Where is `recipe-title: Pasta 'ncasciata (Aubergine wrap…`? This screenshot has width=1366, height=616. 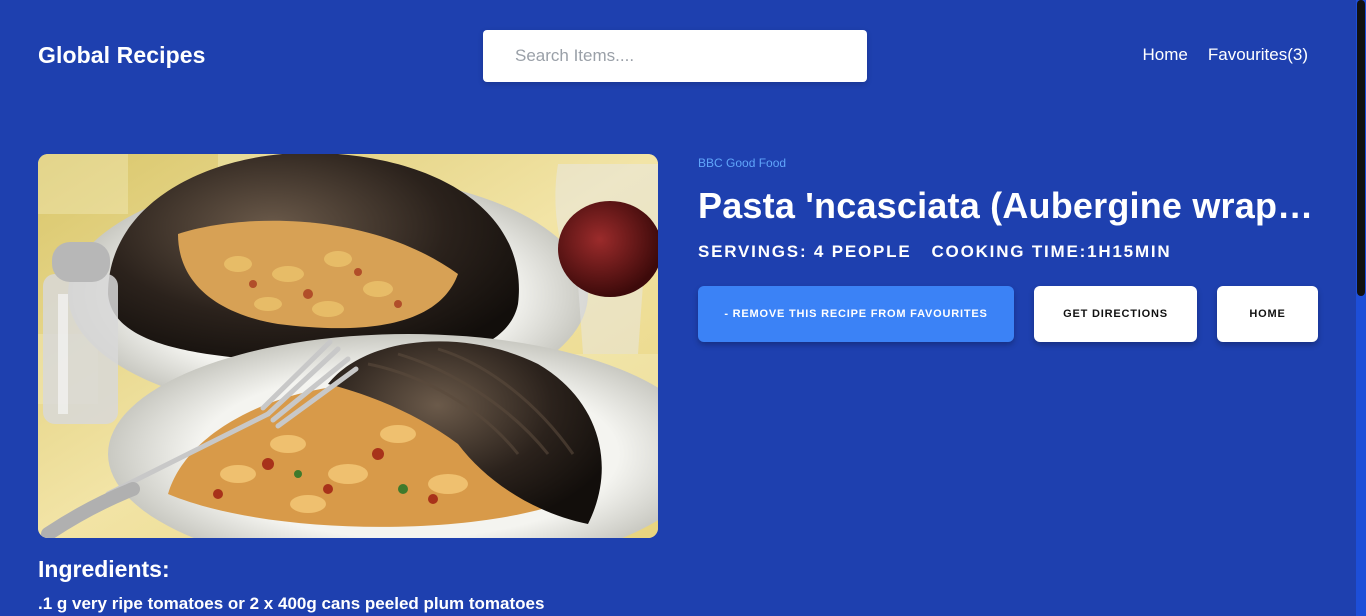 recipe-title: Pasta 'ncasciata (Aubergine wrap… is located at coordinates (1006, 205).